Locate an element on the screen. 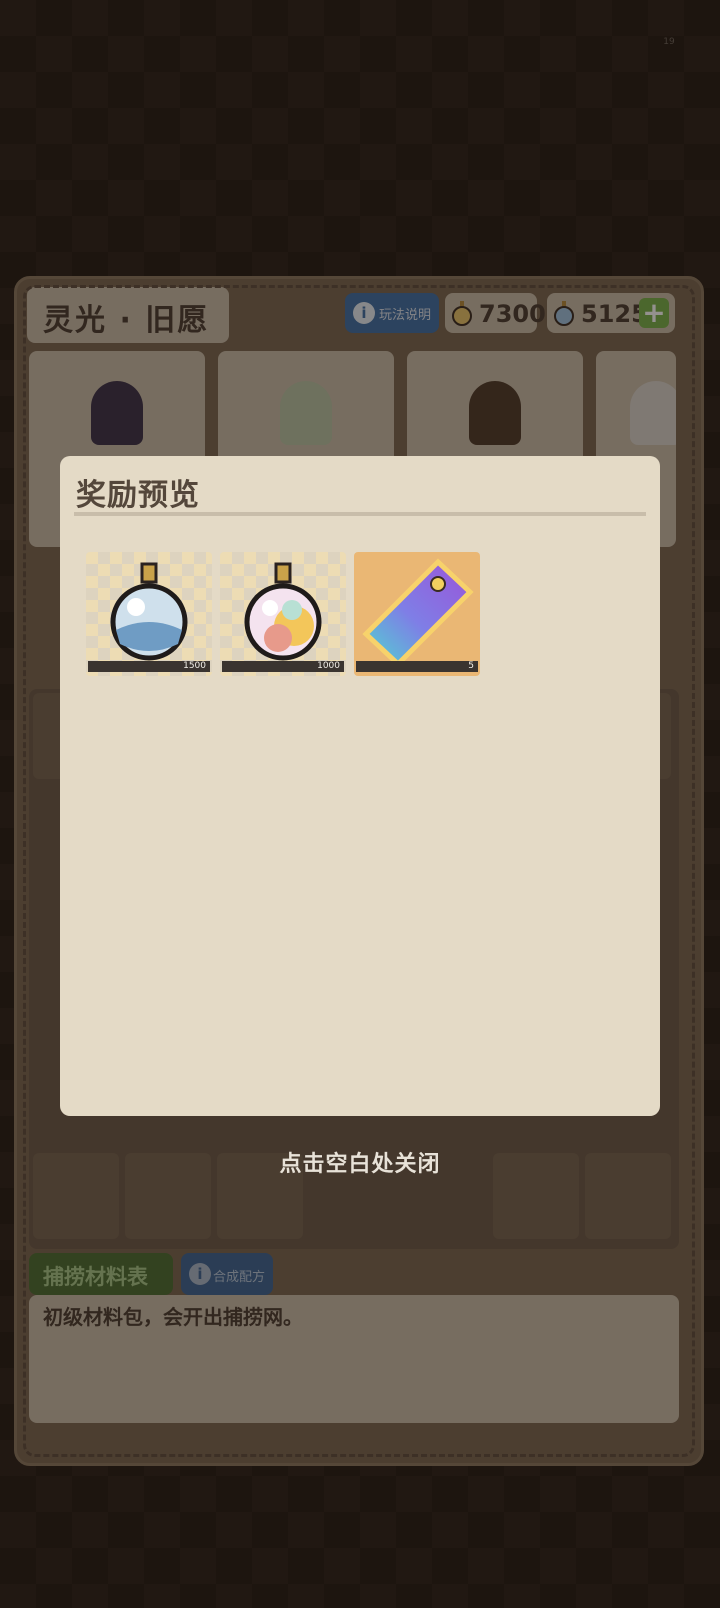 Image resolution: width=720 pixels, height=1608 pixels. reward-item: 1500 is located at coordinates (149, 614).